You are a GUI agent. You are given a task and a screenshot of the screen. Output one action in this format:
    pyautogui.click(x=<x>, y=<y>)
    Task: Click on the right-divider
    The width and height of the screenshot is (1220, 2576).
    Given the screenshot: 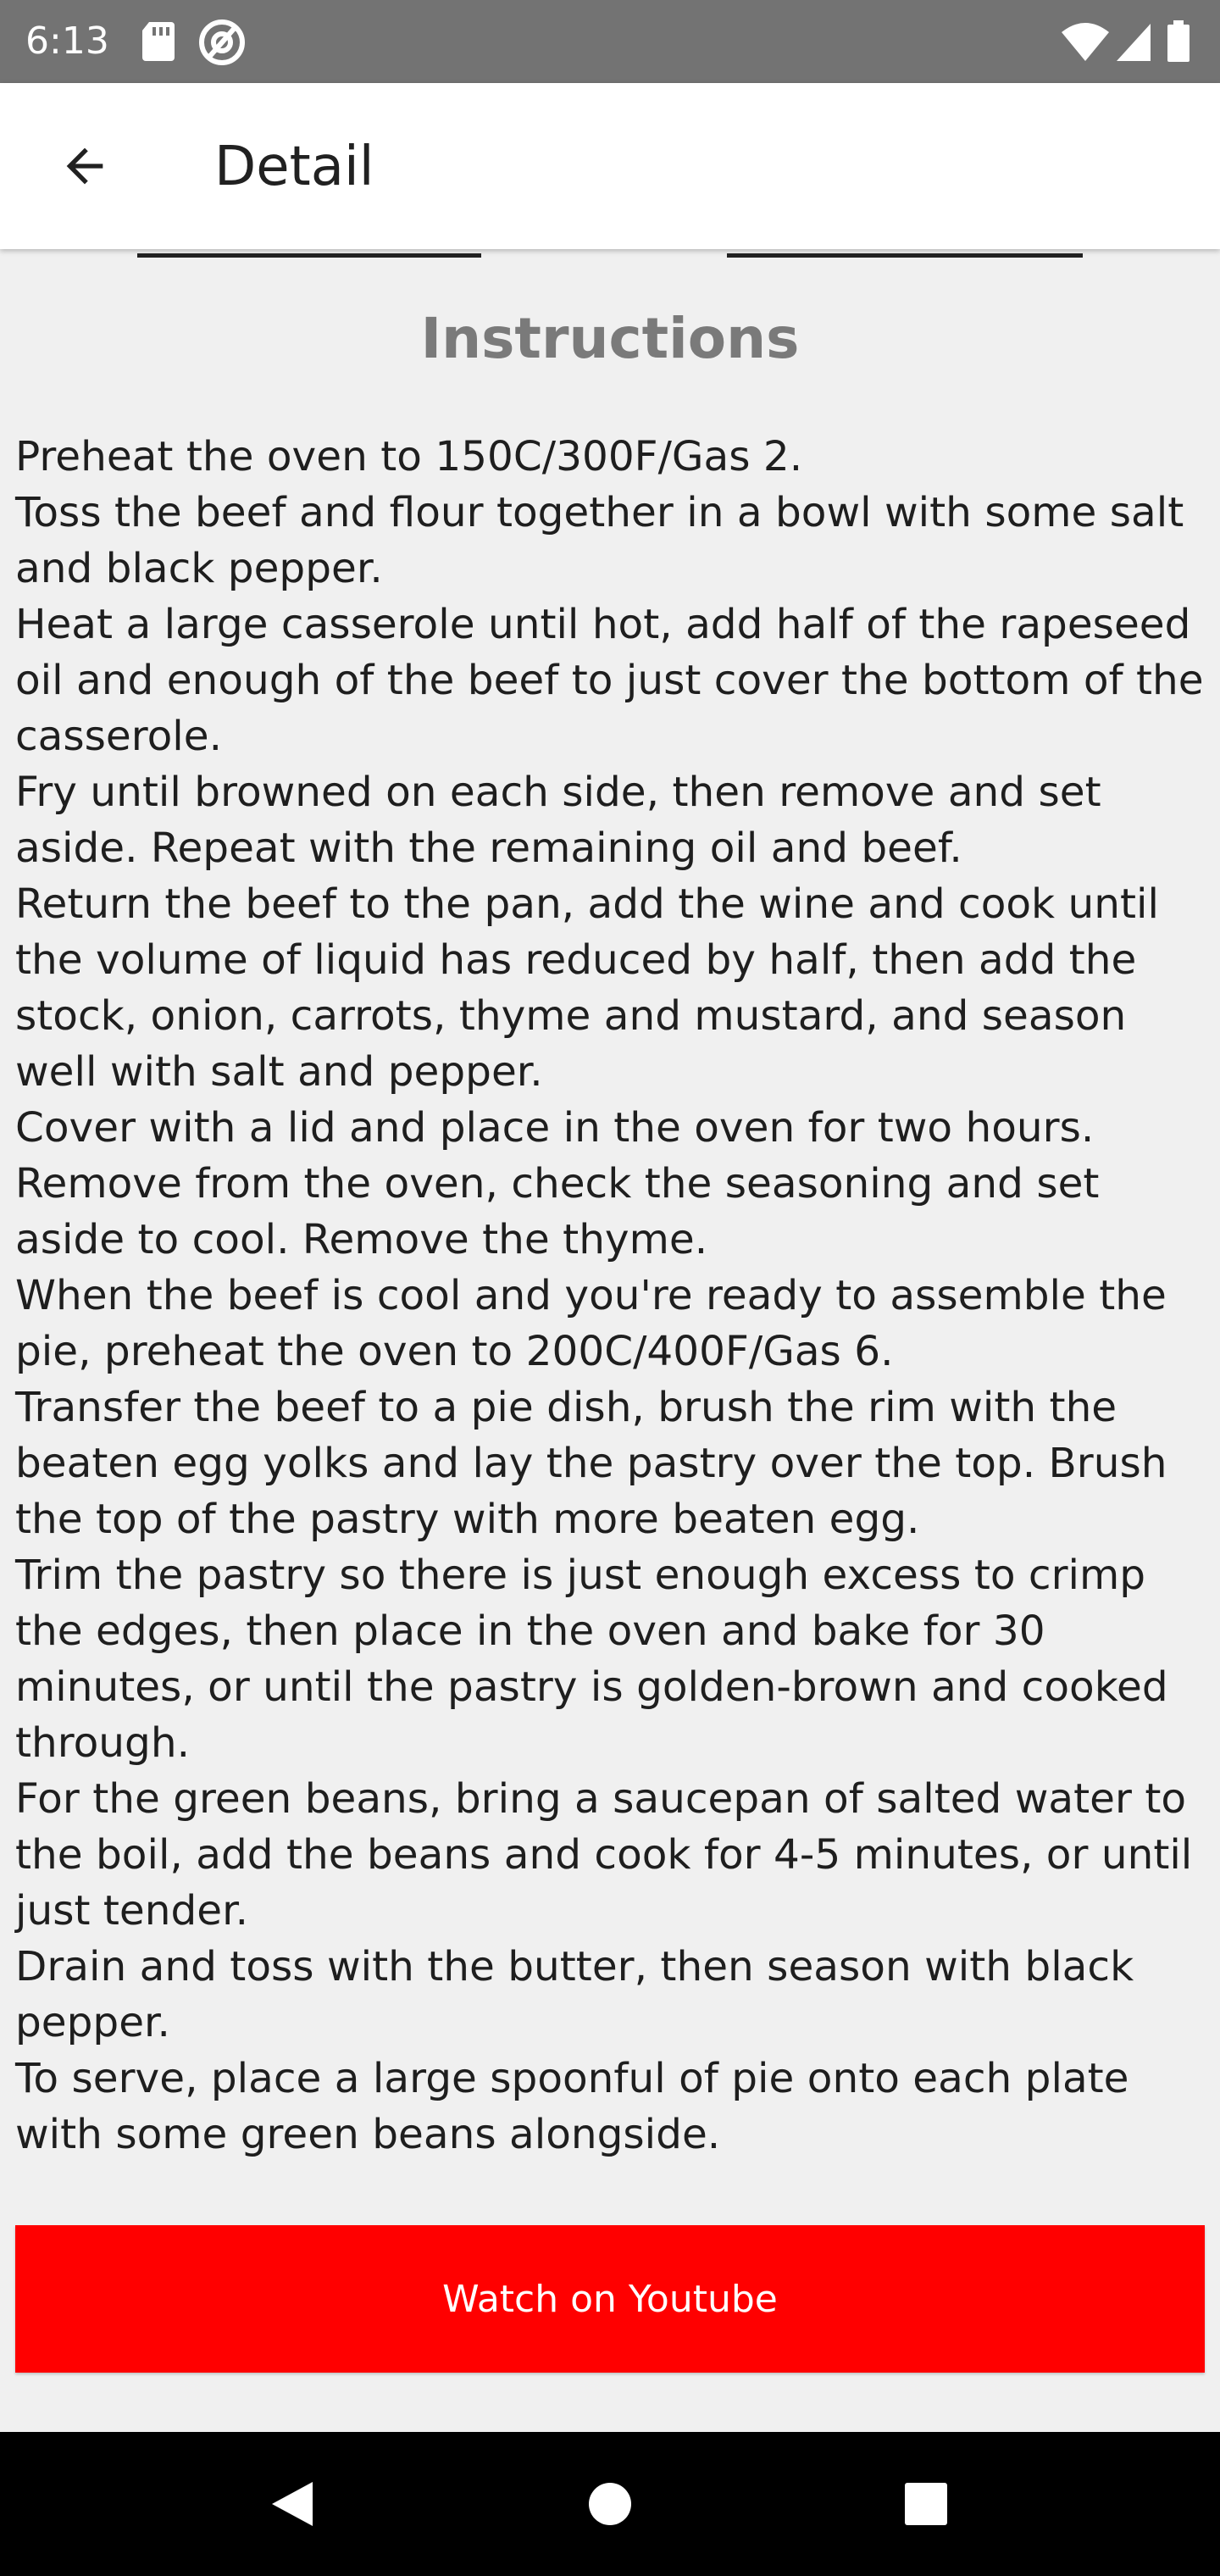 What is the action you would take?
    pyautogui.click(x=905, y=255)
    